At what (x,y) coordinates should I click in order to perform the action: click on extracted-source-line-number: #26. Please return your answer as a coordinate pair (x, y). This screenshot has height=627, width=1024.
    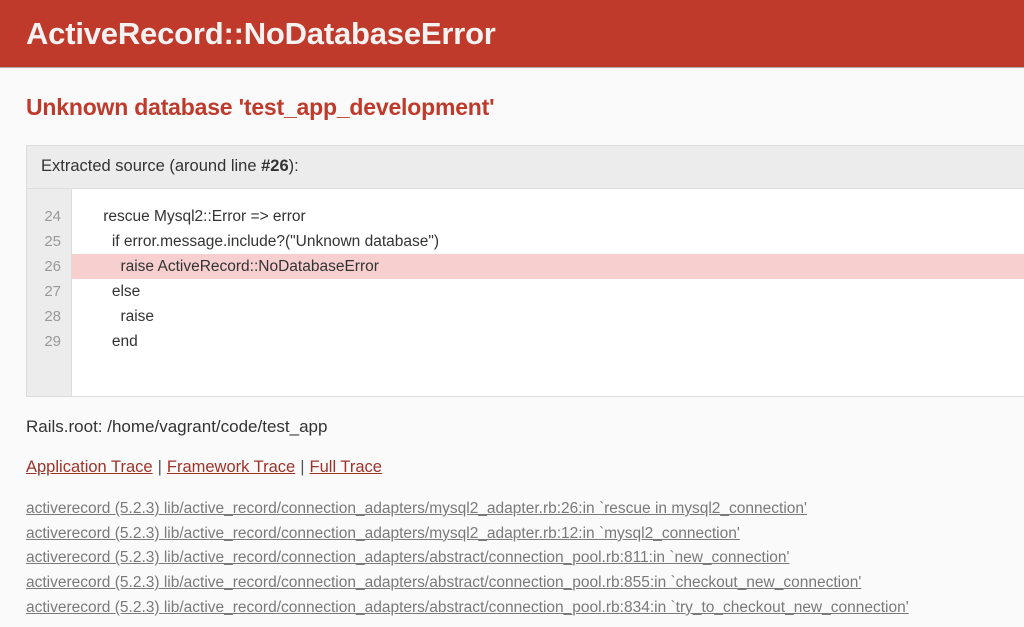
    Looking at the image, I should click on (275, 166).